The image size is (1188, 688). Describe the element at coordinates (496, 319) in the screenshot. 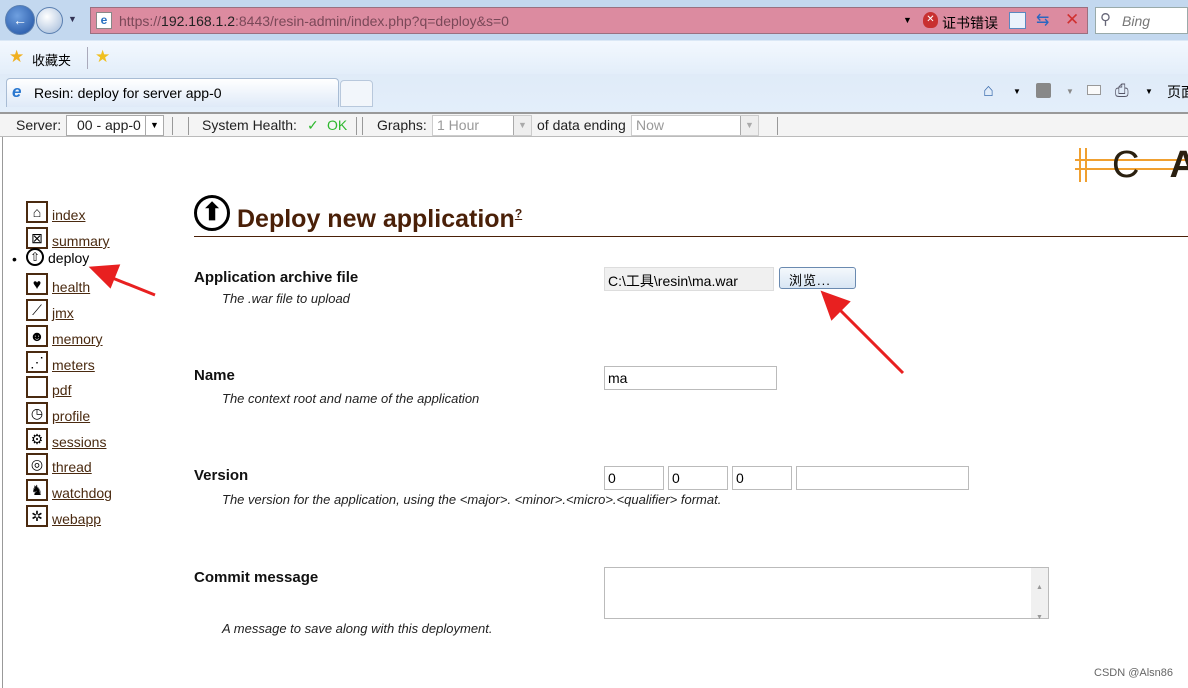

I see `annotation-arrows` at that location.